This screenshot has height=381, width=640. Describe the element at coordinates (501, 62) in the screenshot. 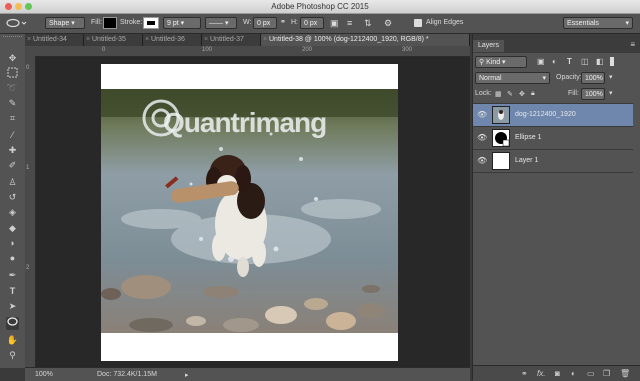

I see `filter-kind-select: ⚲ Kind ▾` at that location.